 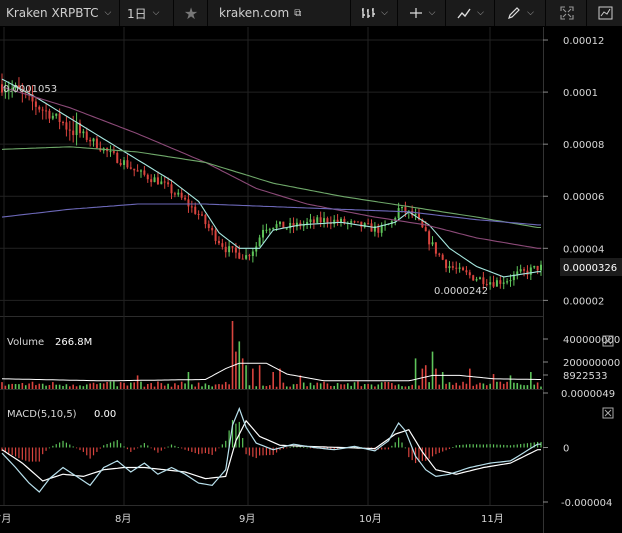 I want to click on volume-tick-label: 200000000, so click(x=591, y=363).